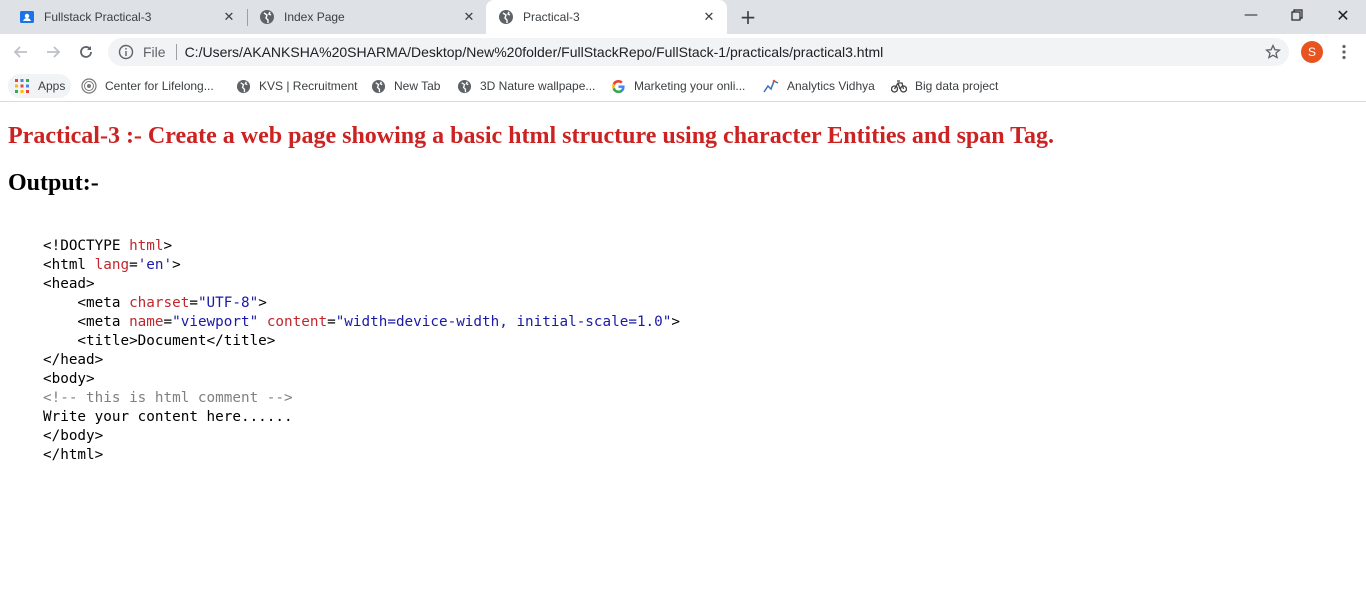 This screenshot has width=1366, height=599. I want to click on bookmark-big-data-project: Big data project, so click(944, 86).